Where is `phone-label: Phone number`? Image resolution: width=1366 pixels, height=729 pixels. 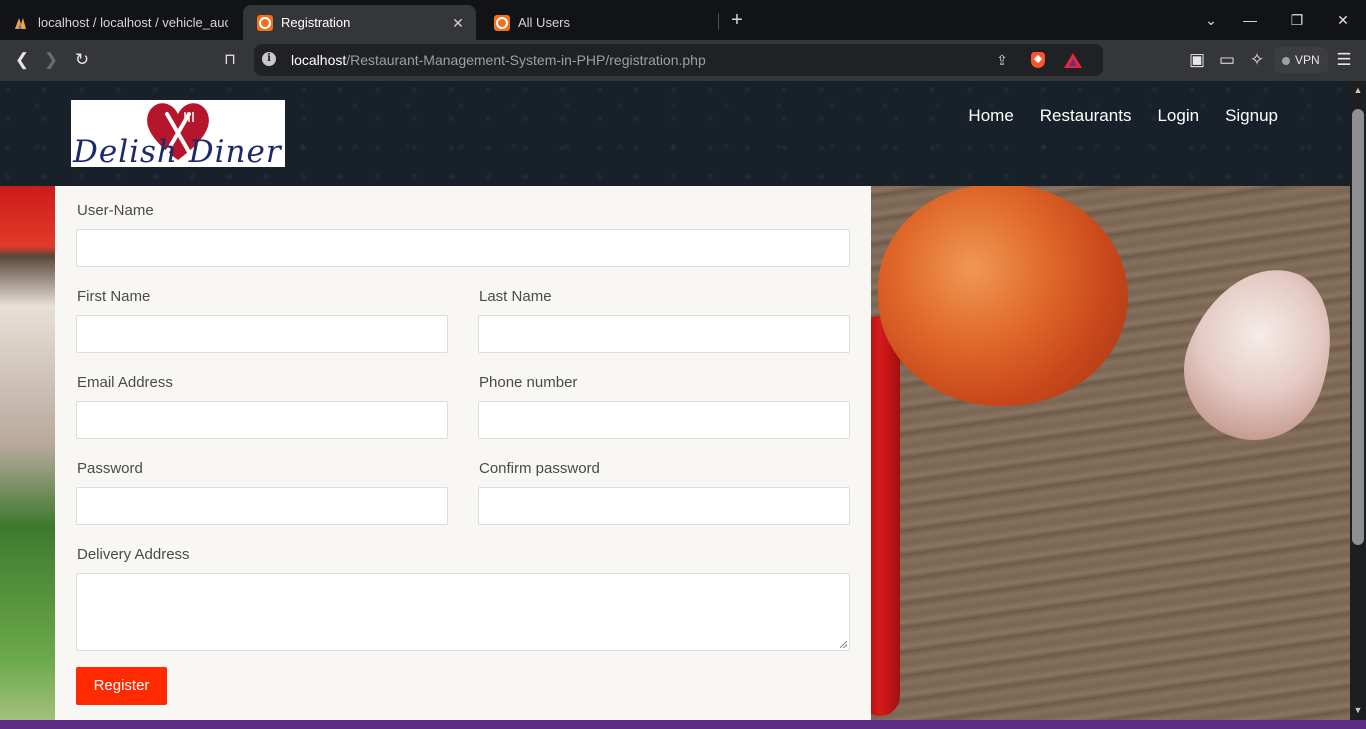
phone-label: Phone number is located at coordinates (528, 382).